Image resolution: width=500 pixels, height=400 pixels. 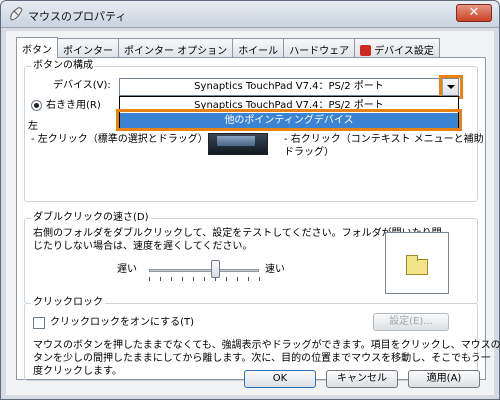 What do you see at coordinates (119, 139) in the screenshot?
I see `left-click-description: - 左クリック（標準の選択とドラッグ）` at bounding box center [119, 139].